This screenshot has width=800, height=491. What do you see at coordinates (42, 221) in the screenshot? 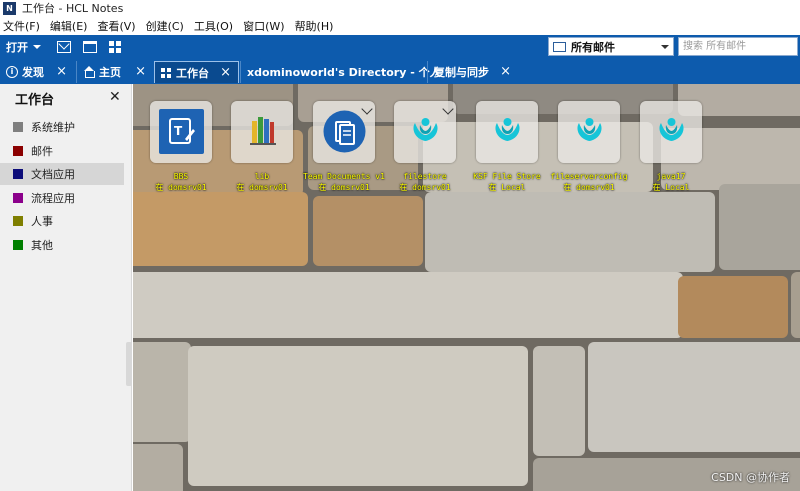
I see `sidebar-item-label: 人事` at bounding box center [42, 221].